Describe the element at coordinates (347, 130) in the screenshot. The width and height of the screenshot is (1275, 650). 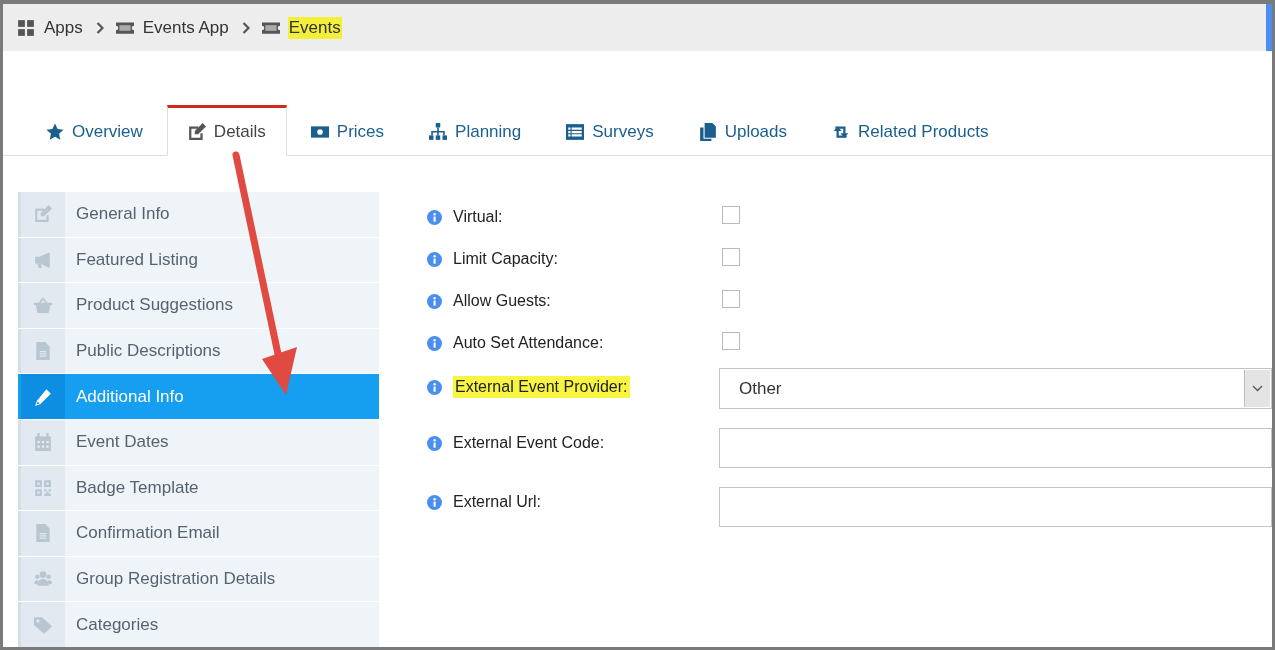
I see `tab: Prices` at that location.